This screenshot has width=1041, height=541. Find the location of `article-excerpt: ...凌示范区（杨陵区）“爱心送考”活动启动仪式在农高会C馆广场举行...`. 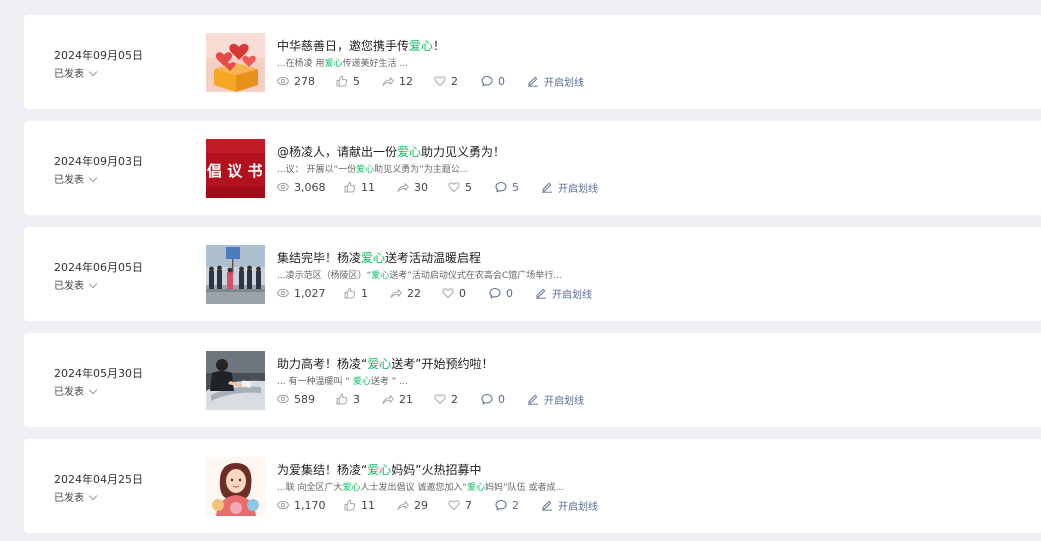

article-excerpt: ...凌示范区（杨陵区）“爱心送考”活动启动仪式在农高会C馆广场举行... is located at coordinates (419, 274).